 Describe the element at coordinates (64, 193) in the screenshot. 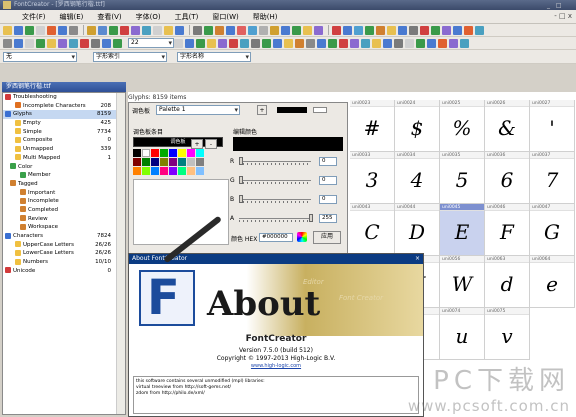

I see `tree-item: Important` at that location.